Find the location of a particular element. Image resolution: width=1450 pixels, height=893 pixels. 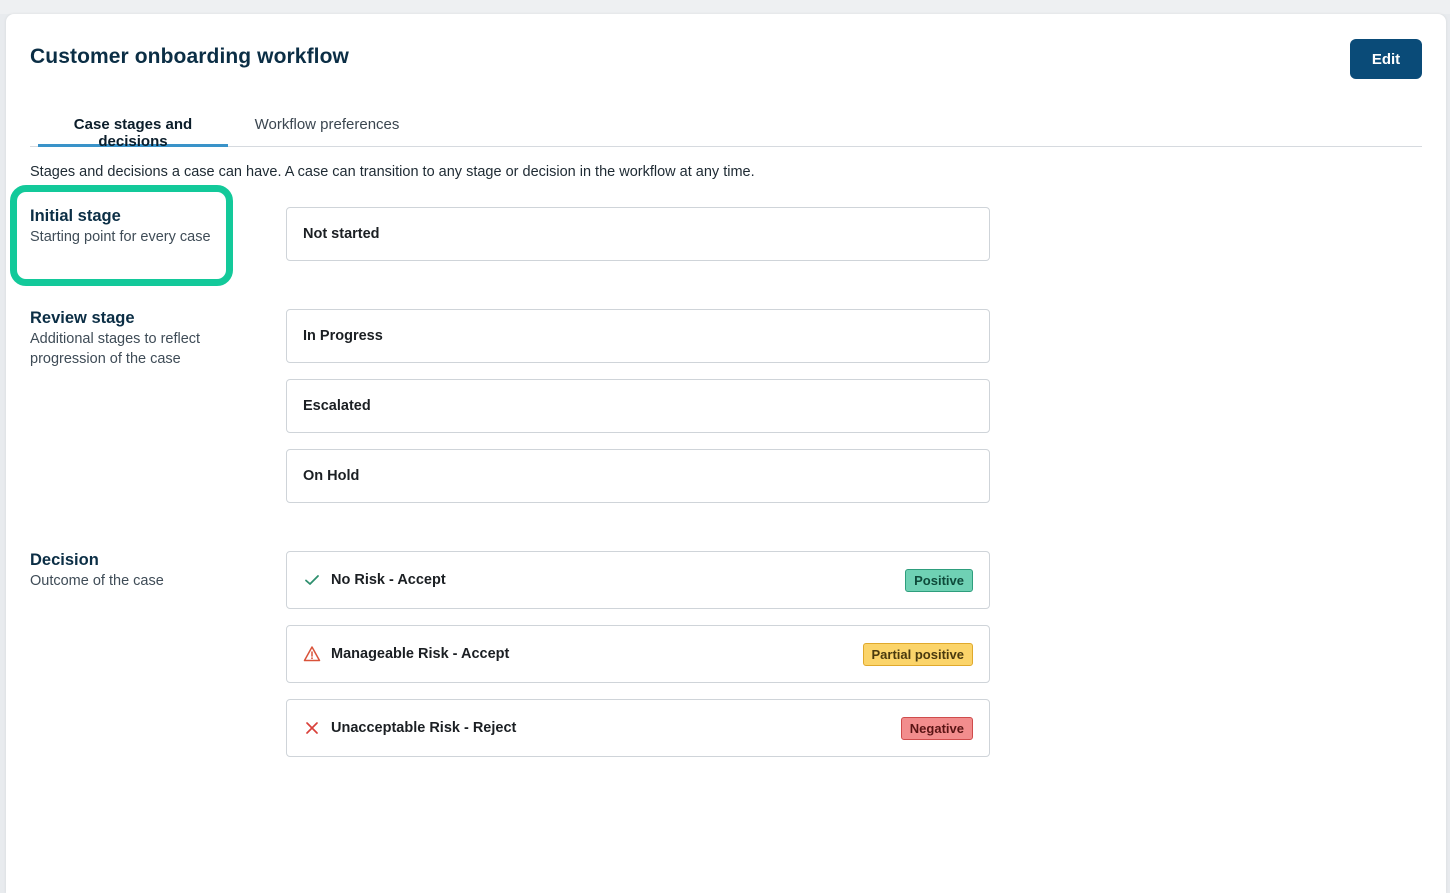

stage-item-on-hold: On Hold is located at coordinates (638, 476).